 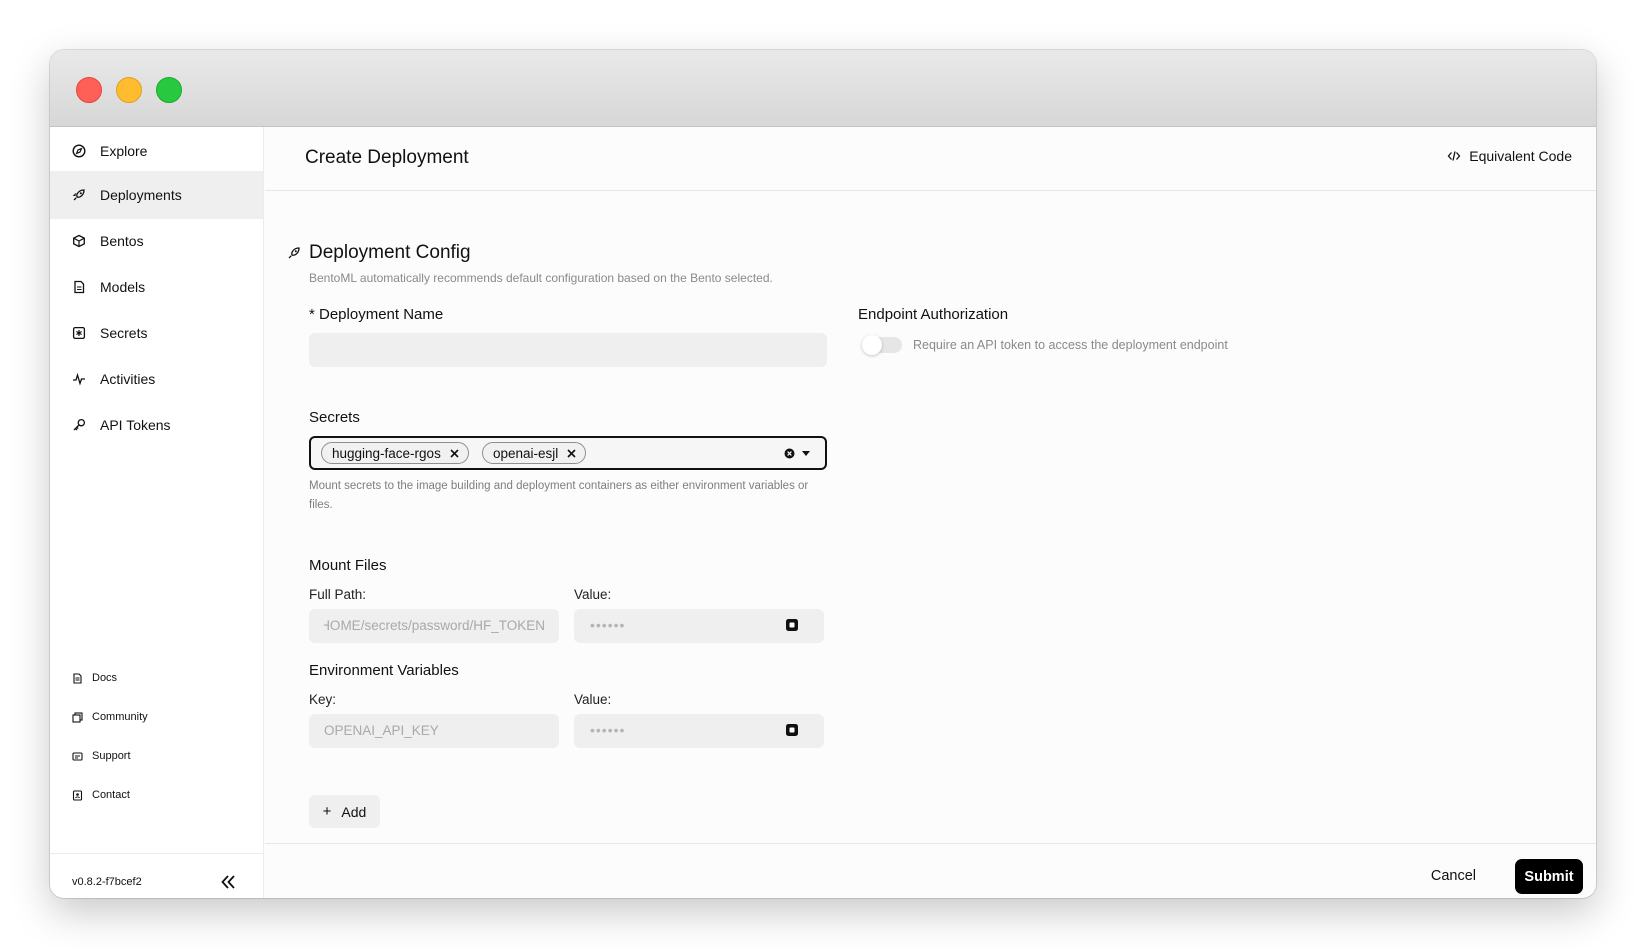 I want to click on activity-icon, so click(x=79, y=379).